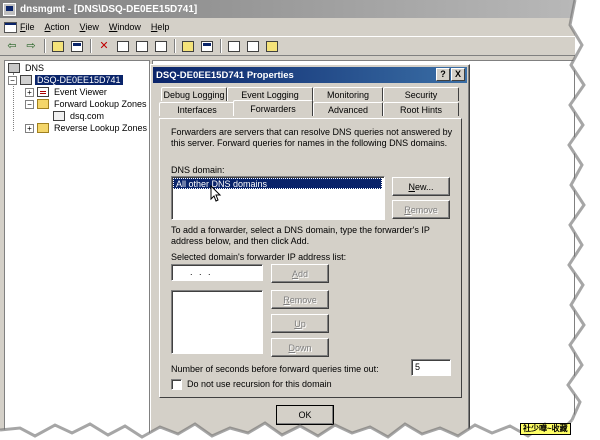 The height and width of the screenshot is (440, 600). I want to click on tree-label: DSQ-DE0EE15D741, so click(79, 80).